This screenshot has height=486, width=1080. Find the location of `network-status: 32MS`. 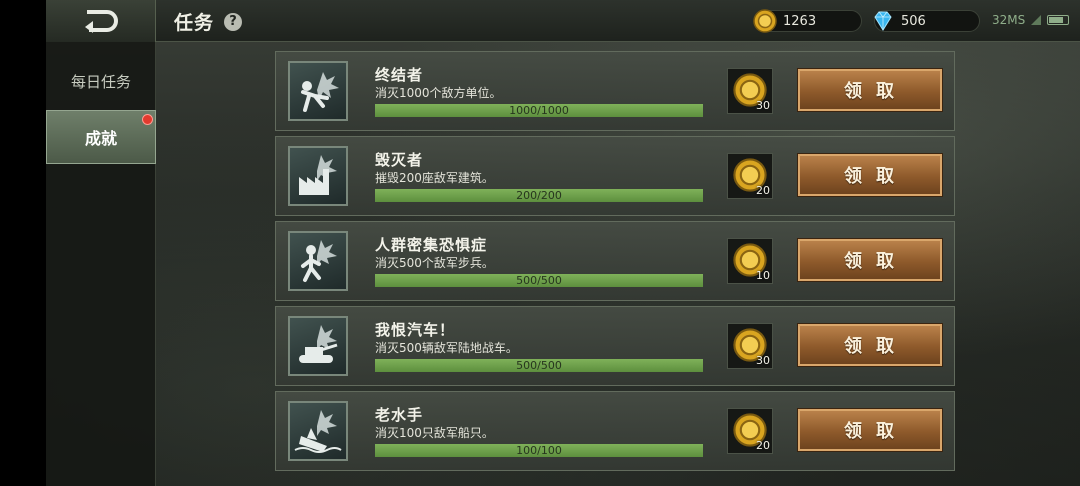

network-status: 32MS is located at coordinates (1031, 20).